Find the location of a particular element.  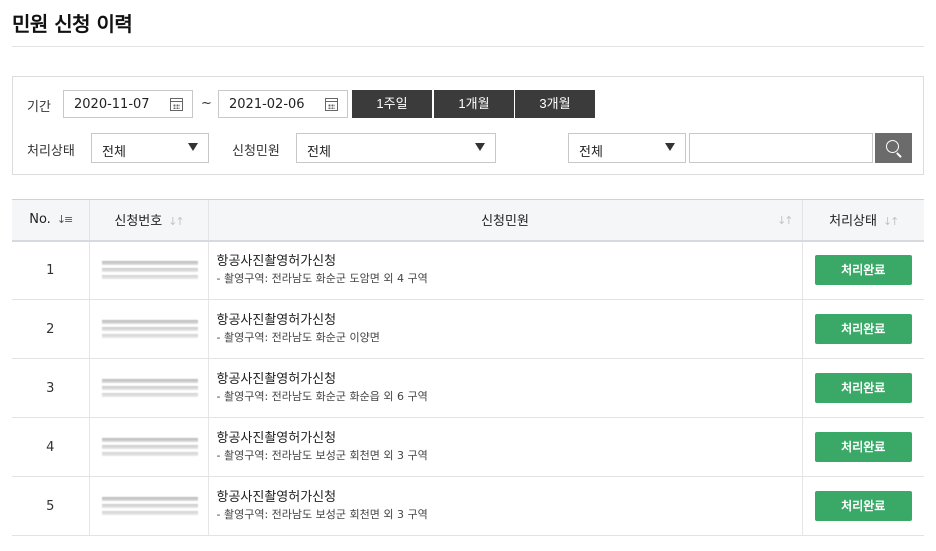

filter-row: 처리상태 전체 신청민원 전체 전체 is located at coordinates (468, 148).